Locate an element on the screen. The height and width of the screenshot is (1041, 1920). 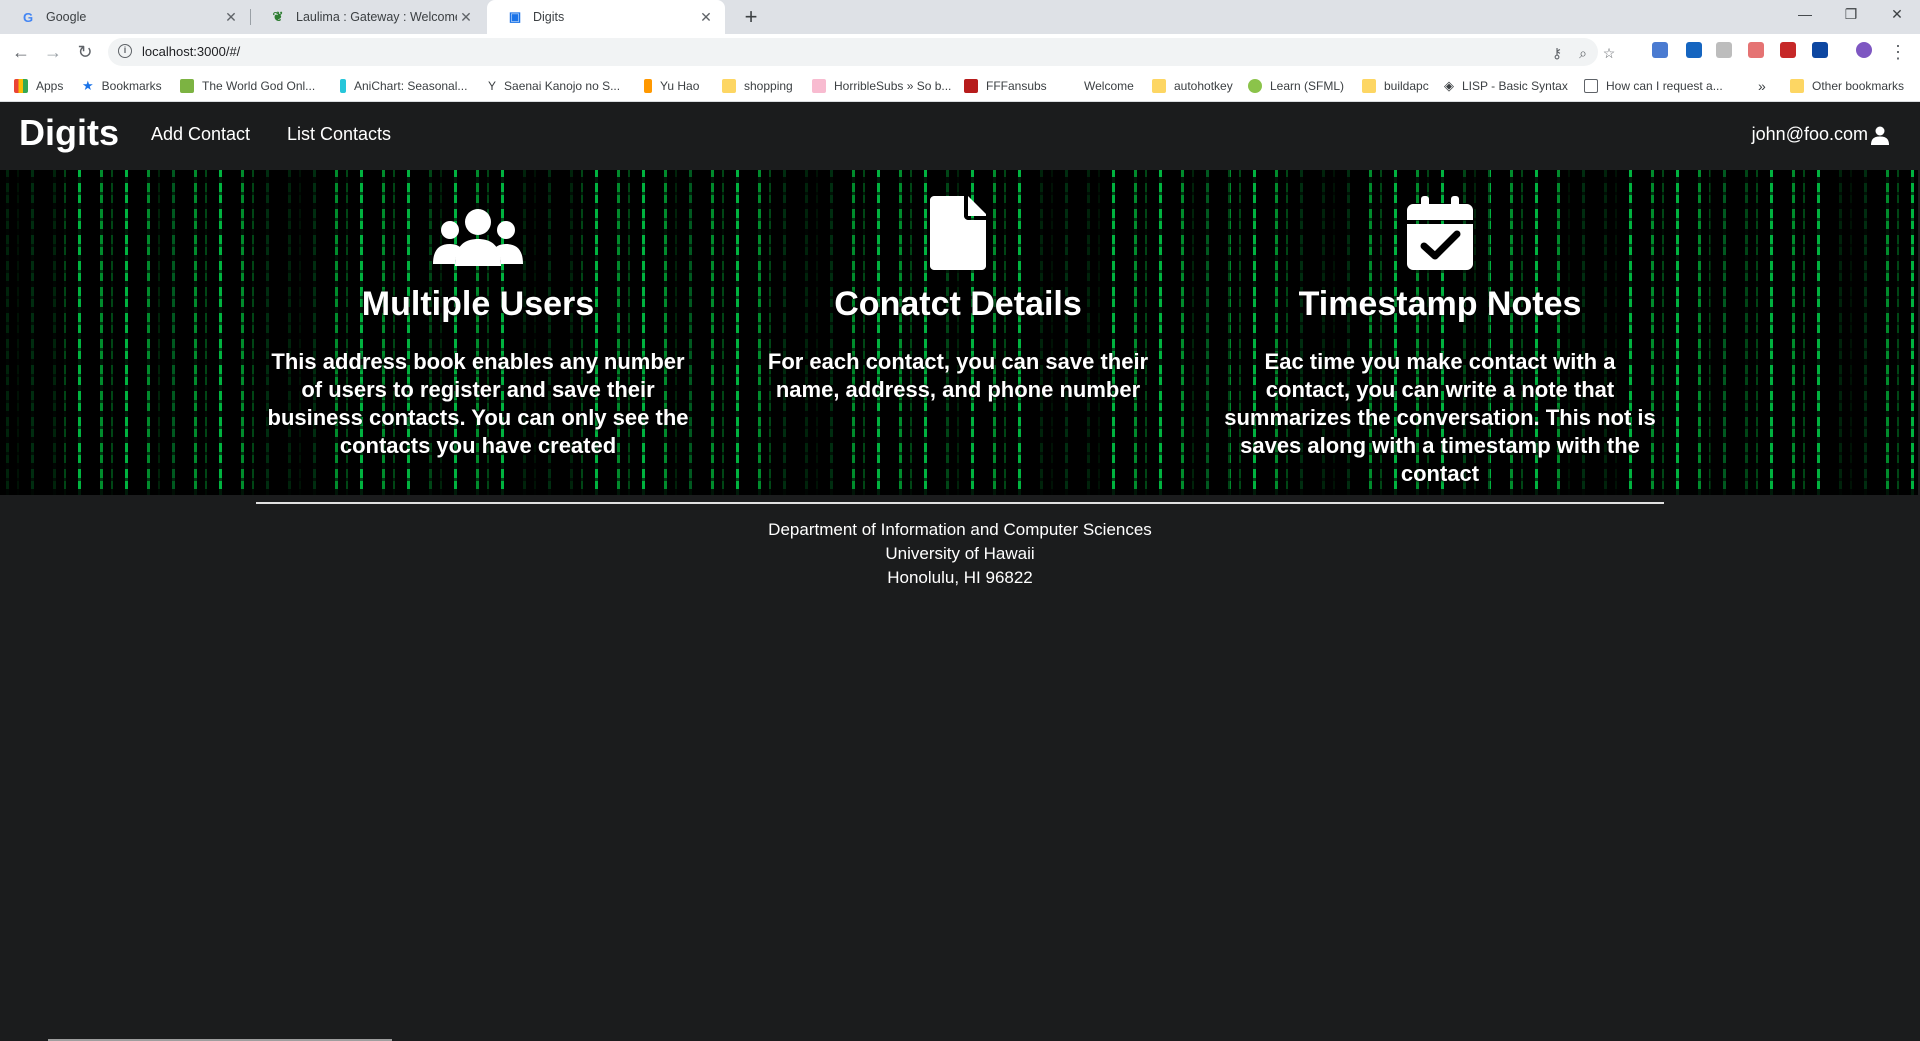
tab-title: Google is located at coordinates (66, 17).